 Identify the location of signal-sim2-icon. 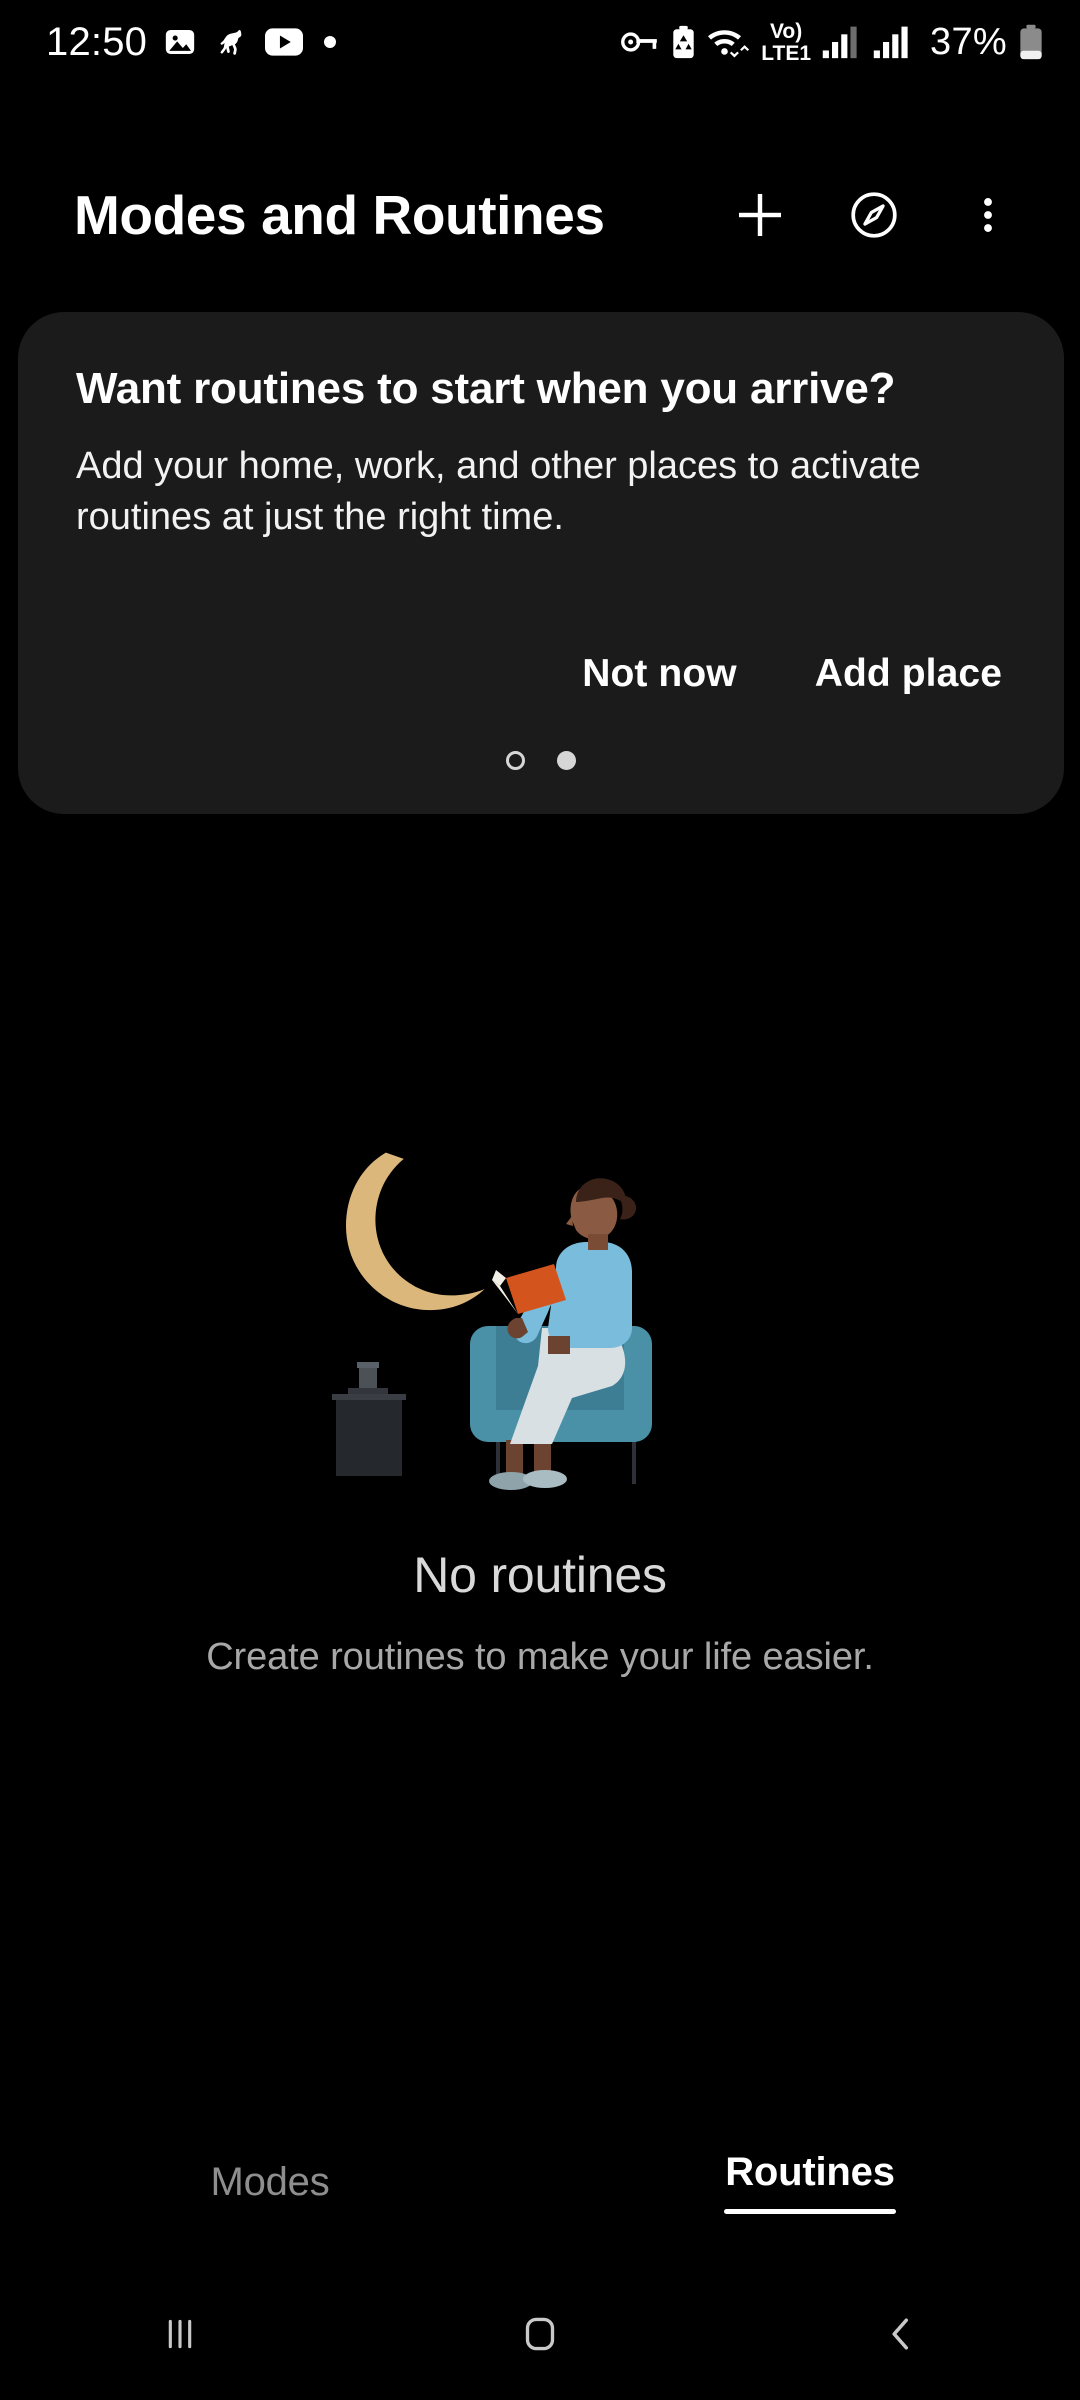
(893, 42).